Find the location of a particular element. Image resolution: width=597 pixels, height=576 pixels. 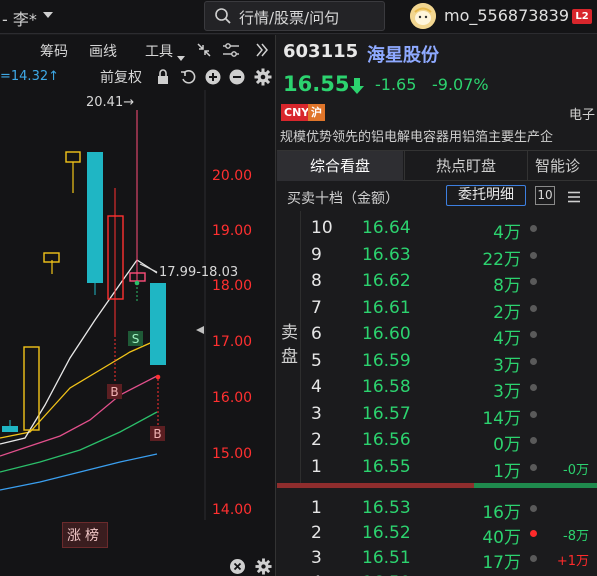

order-price: 16.55 is located at coordinates (386, 466).